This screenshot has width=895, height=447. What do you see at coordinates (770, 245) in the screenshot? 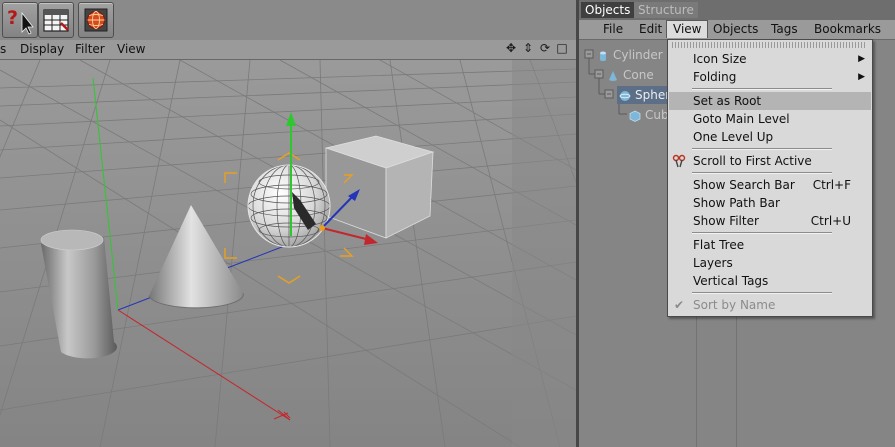
I see `menu-item-flat-tree: Flat Tree` at bounding box center [770, 245].